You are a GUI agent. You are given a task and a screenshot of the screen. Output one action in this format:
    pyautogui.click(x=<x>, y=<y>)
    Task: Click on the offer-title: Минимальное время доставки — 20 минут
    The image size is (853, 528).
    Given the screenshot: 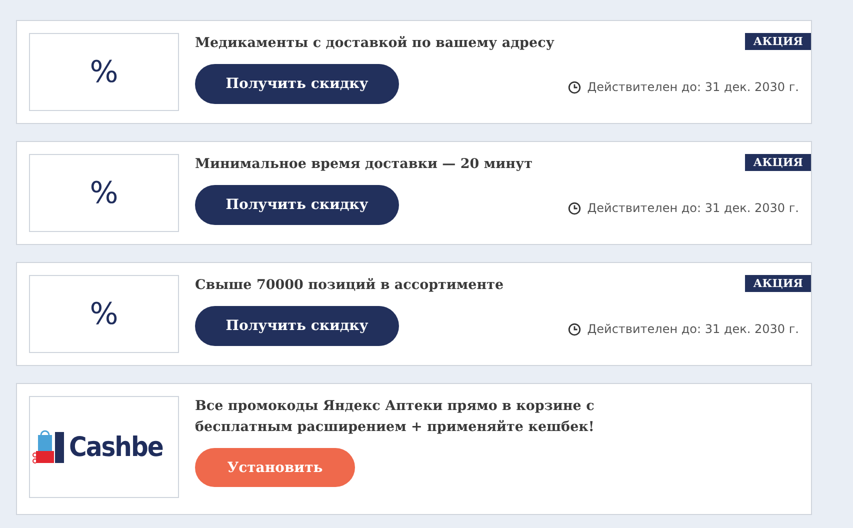 What is the action you would take?
    pyautogui.click(x=363, y=164)
    